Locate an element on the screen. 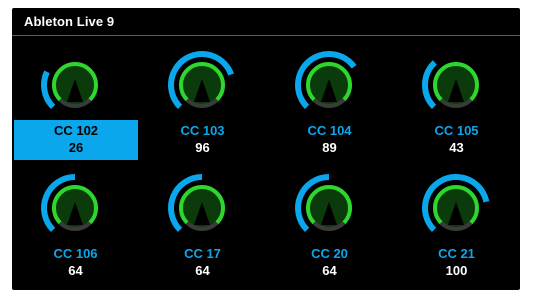 This screenshot has height=298, width=533. knob-label: CC 102 26 is located at coordinates (76, 140).